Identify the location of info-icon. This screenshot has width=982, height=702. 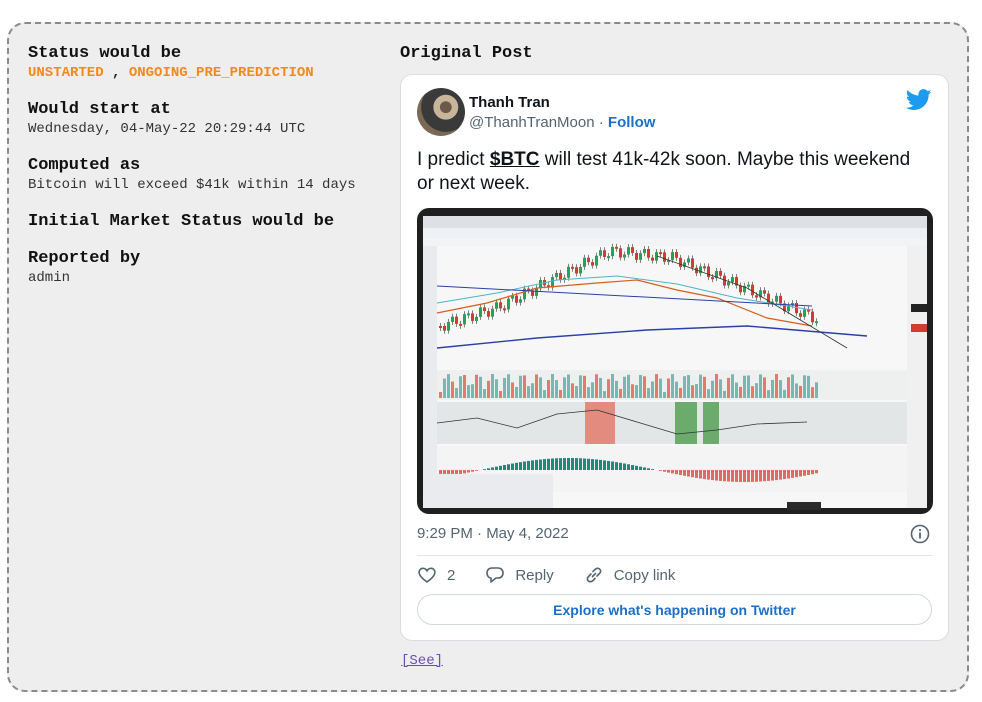
(920, 534).